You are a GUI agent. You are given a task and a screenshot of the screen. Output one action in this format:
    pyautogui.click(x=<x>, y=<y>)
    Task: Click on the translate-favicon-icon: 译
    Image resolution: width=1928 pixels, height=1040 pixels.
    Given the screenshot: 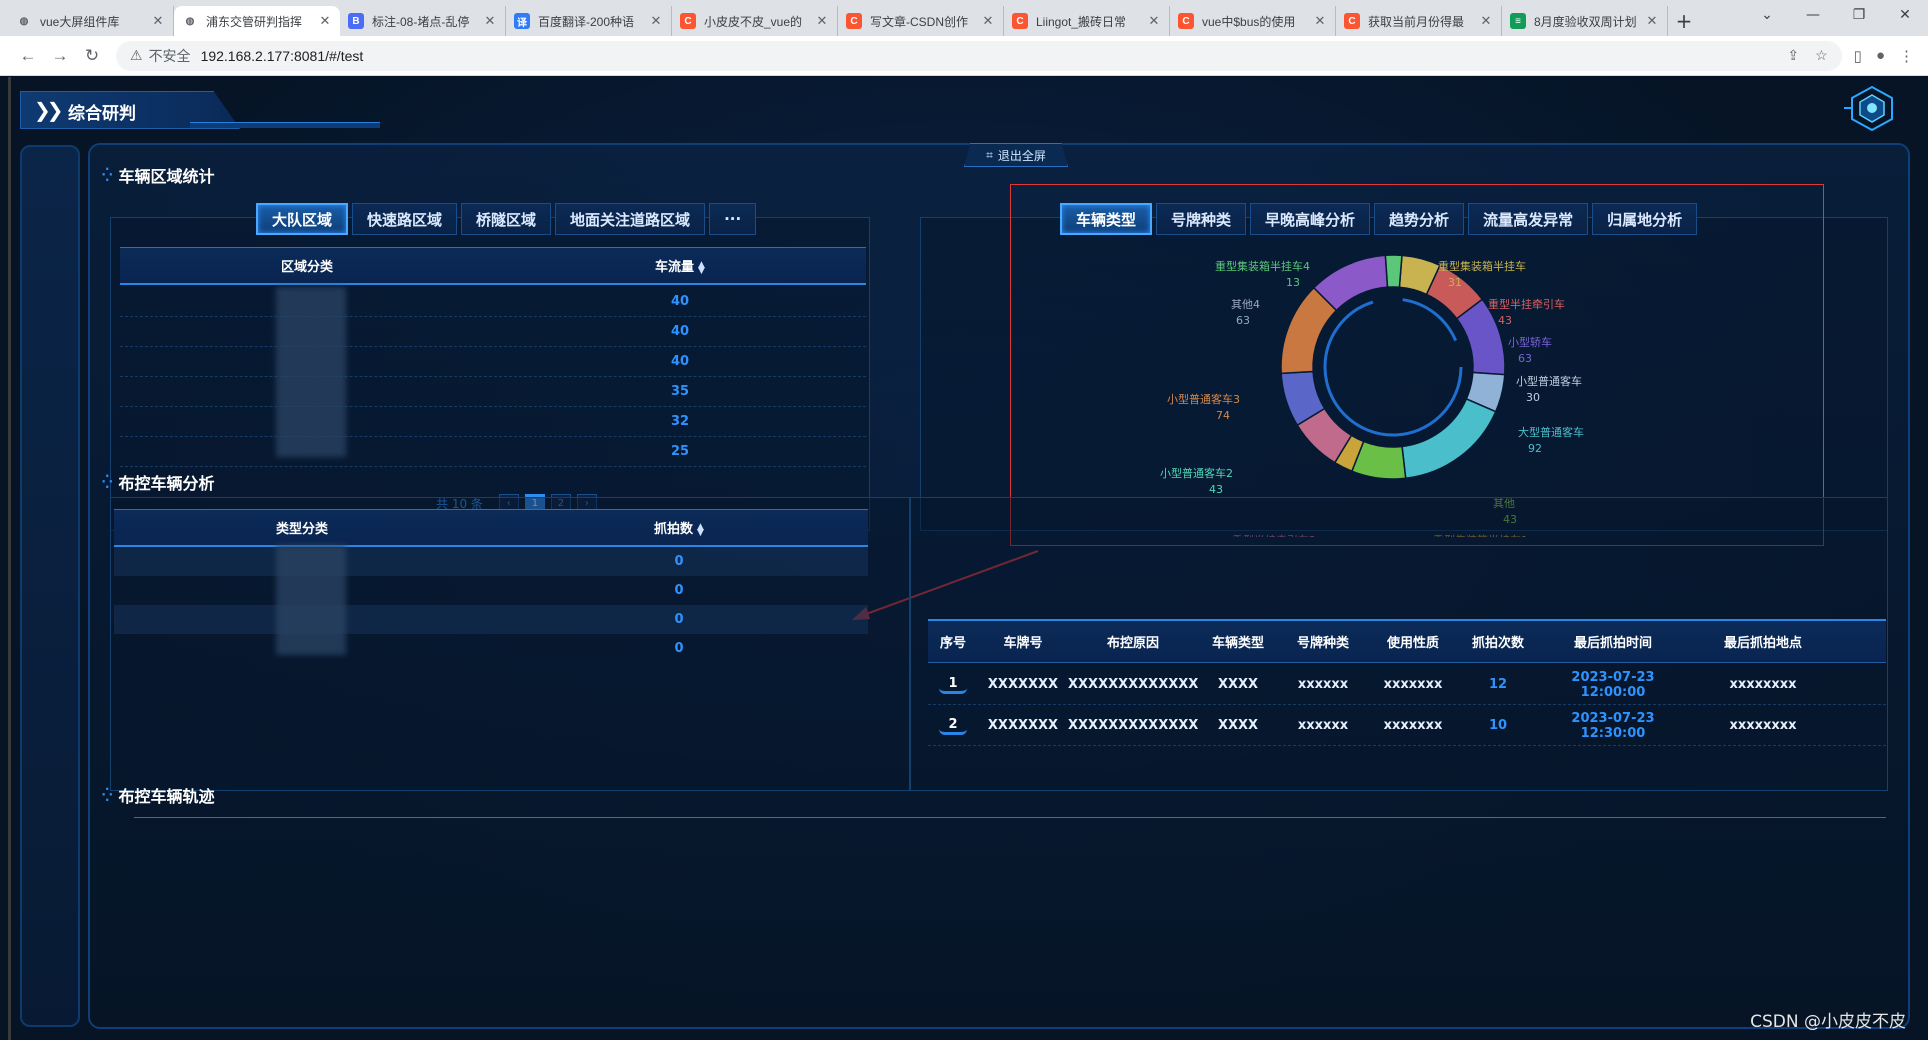 What is the action you would take?
    pyautogui.click(x=522, y=21)
    